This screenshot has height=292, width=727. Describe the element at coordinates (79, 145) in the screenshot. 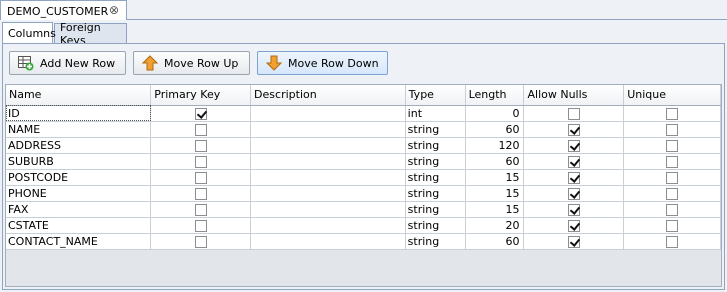

I see `cell-name: ADDRESS` at that location.